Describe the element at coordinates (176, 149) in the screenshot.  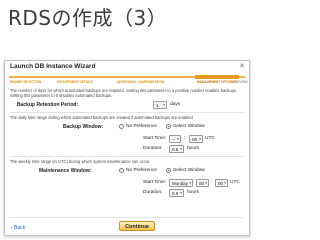
I see `backup-duration-select: 0.5 ▾` at that location.